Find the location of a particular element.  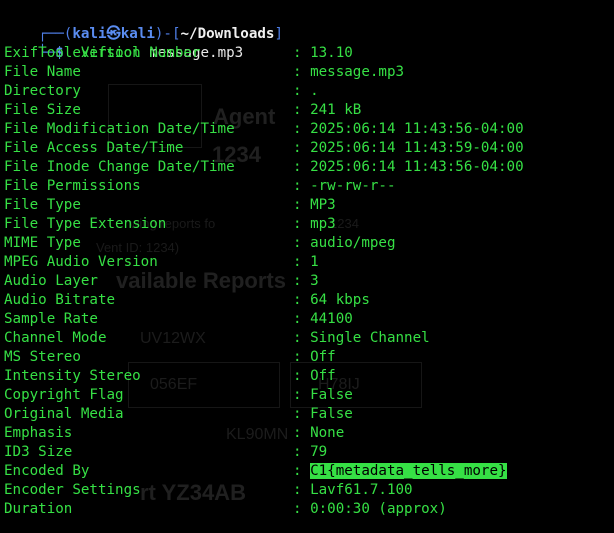

field-key: MPEG Audio Version is located at coordinates (81, 262).